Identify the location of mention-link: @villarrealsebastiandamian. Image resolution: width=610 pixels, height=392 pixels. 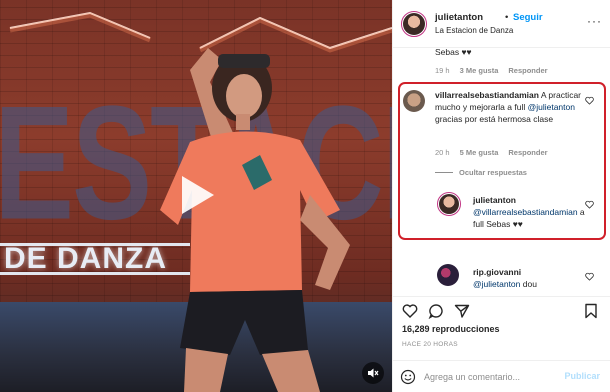
(525, 212).